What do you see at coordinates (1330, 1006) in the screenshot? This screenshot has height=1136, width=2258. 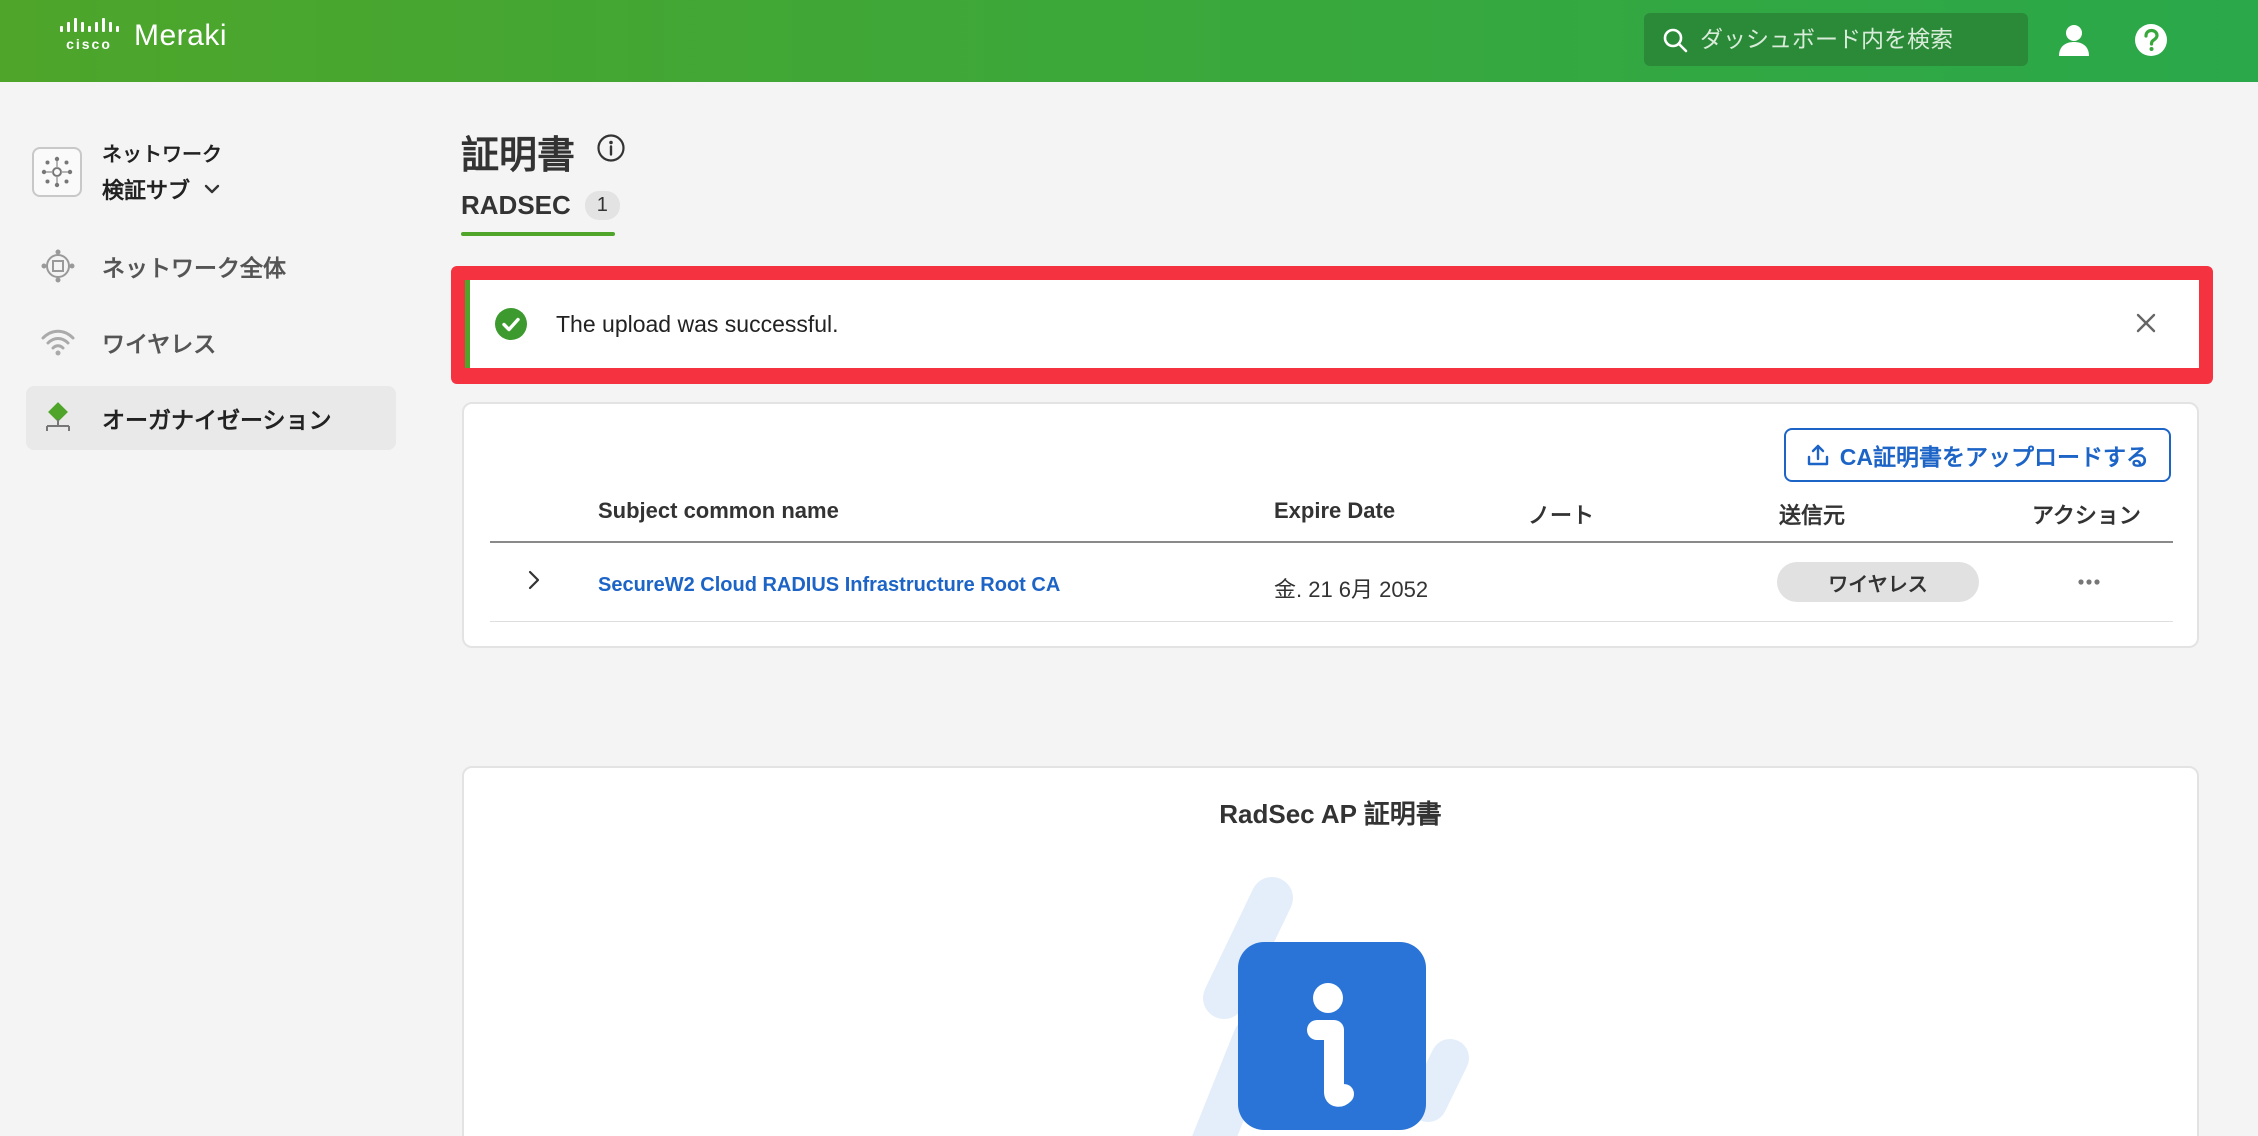 I see `info-illustration-icon` at bounding box center [1330, 1006].